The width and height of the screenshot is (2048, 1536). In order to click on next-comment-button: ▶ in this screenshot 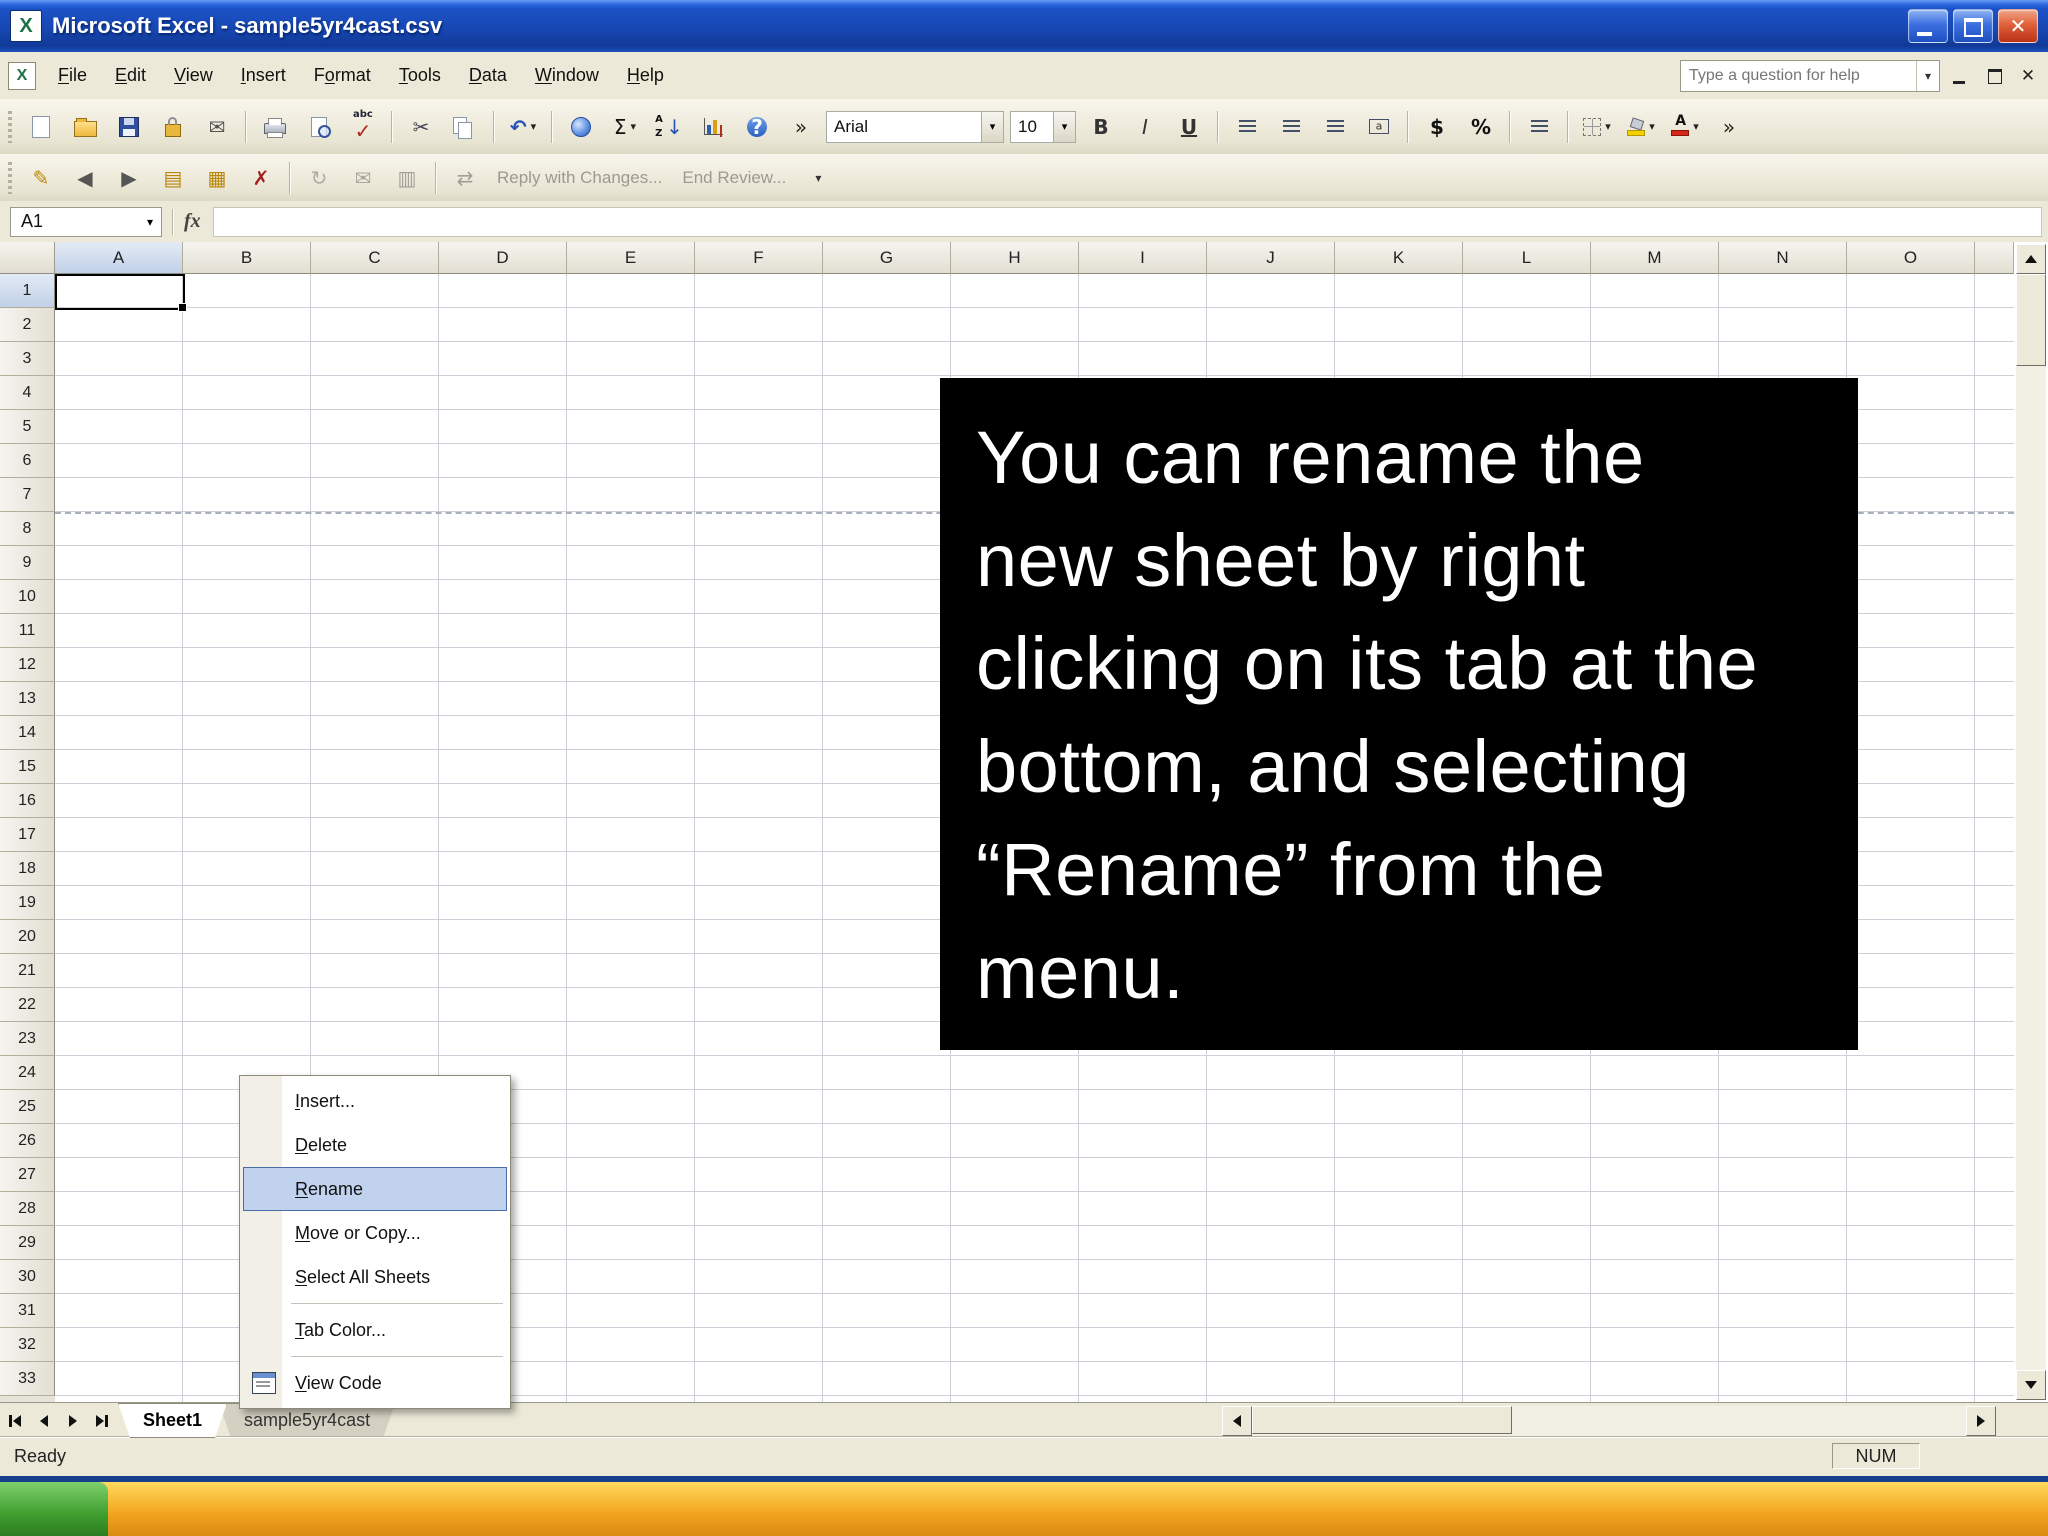, I will do `click(129, 178)`.